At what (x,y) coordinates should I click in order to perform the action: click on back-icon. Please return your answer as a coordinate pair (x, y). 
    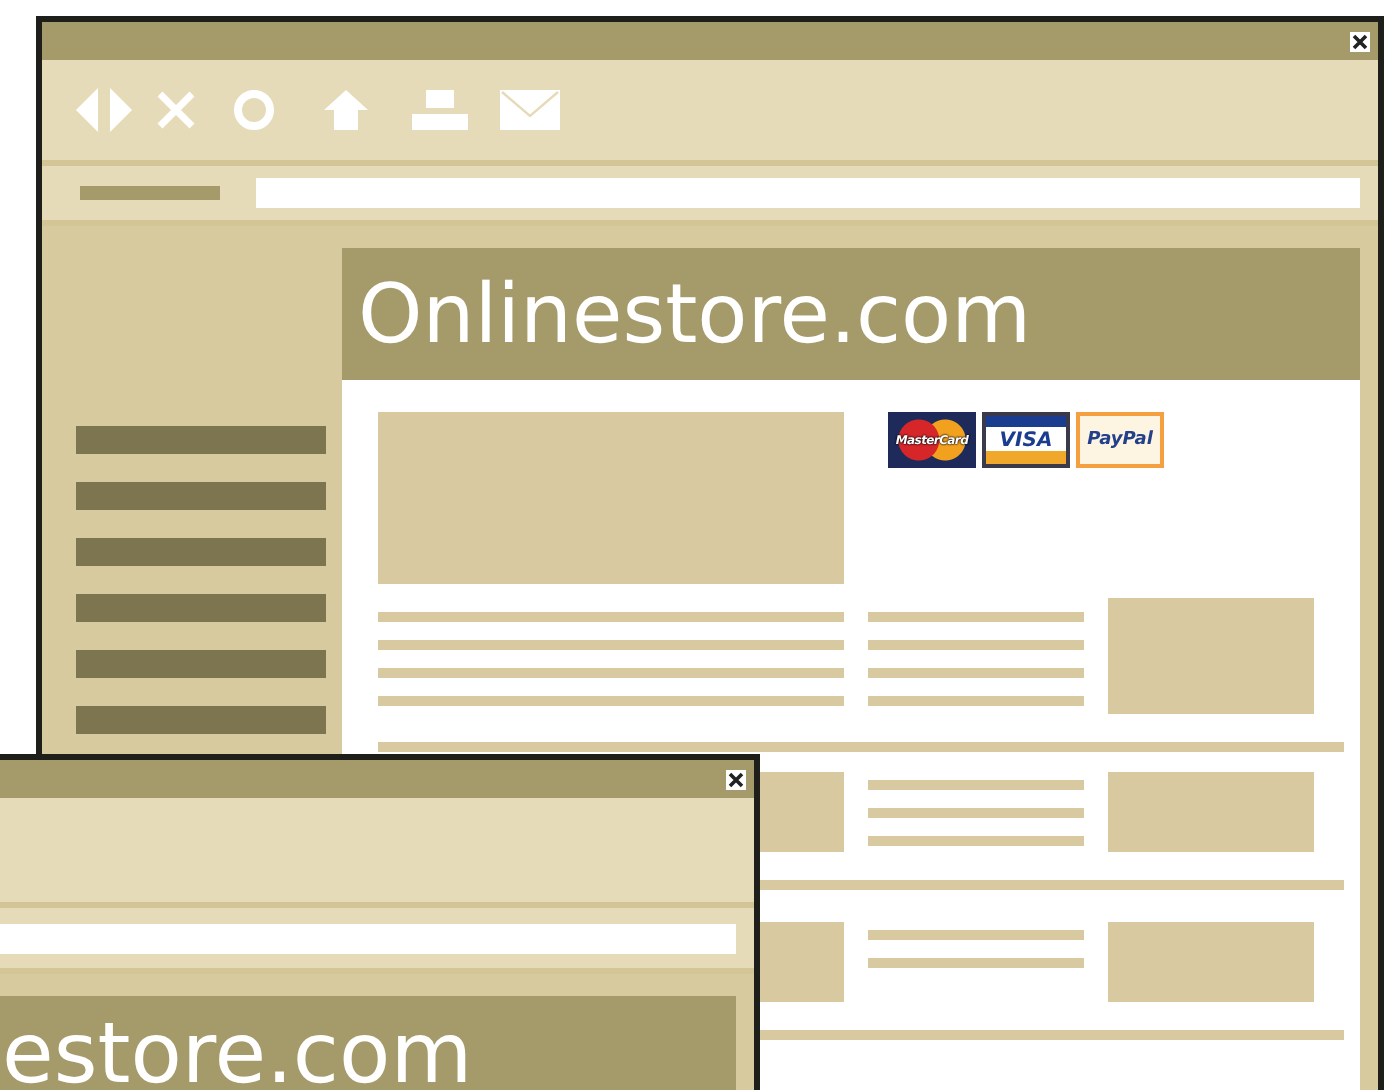
    Looking at the image, I should click on (88, 110).